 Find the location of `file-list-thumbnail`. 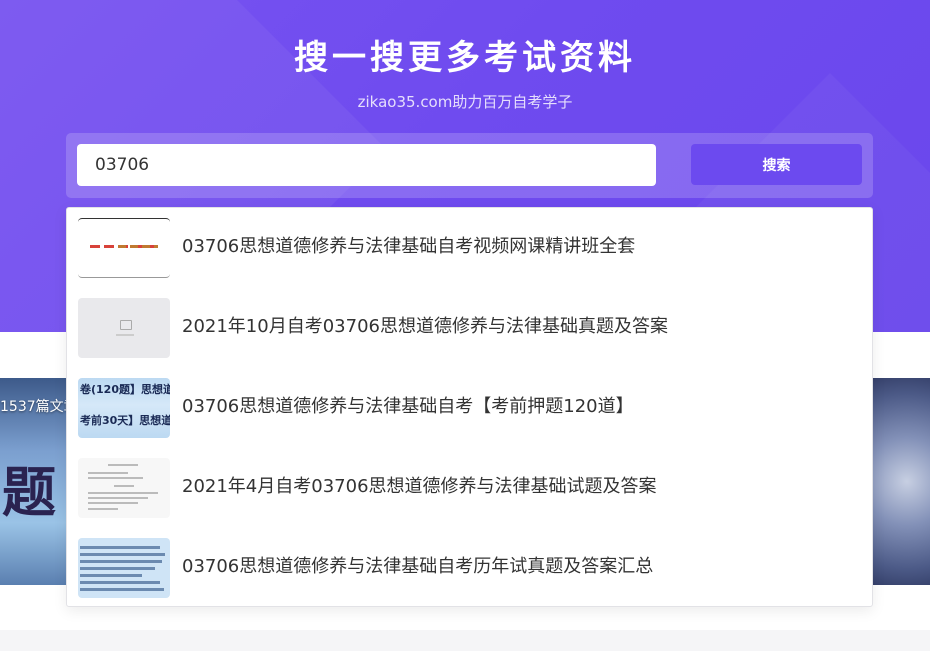

file-list-thumbnail is located at coordinates (124, 568).